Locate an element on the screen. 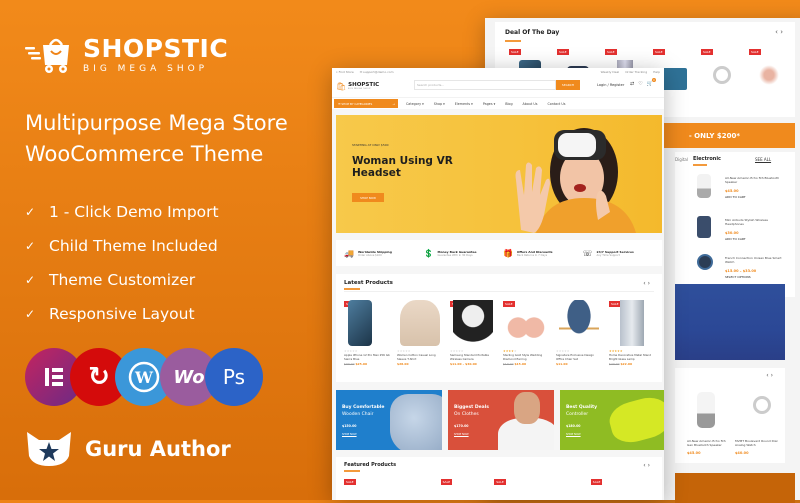 The image size is (800, 503). nav-blog: Blog is located at coordinates (508, 104).